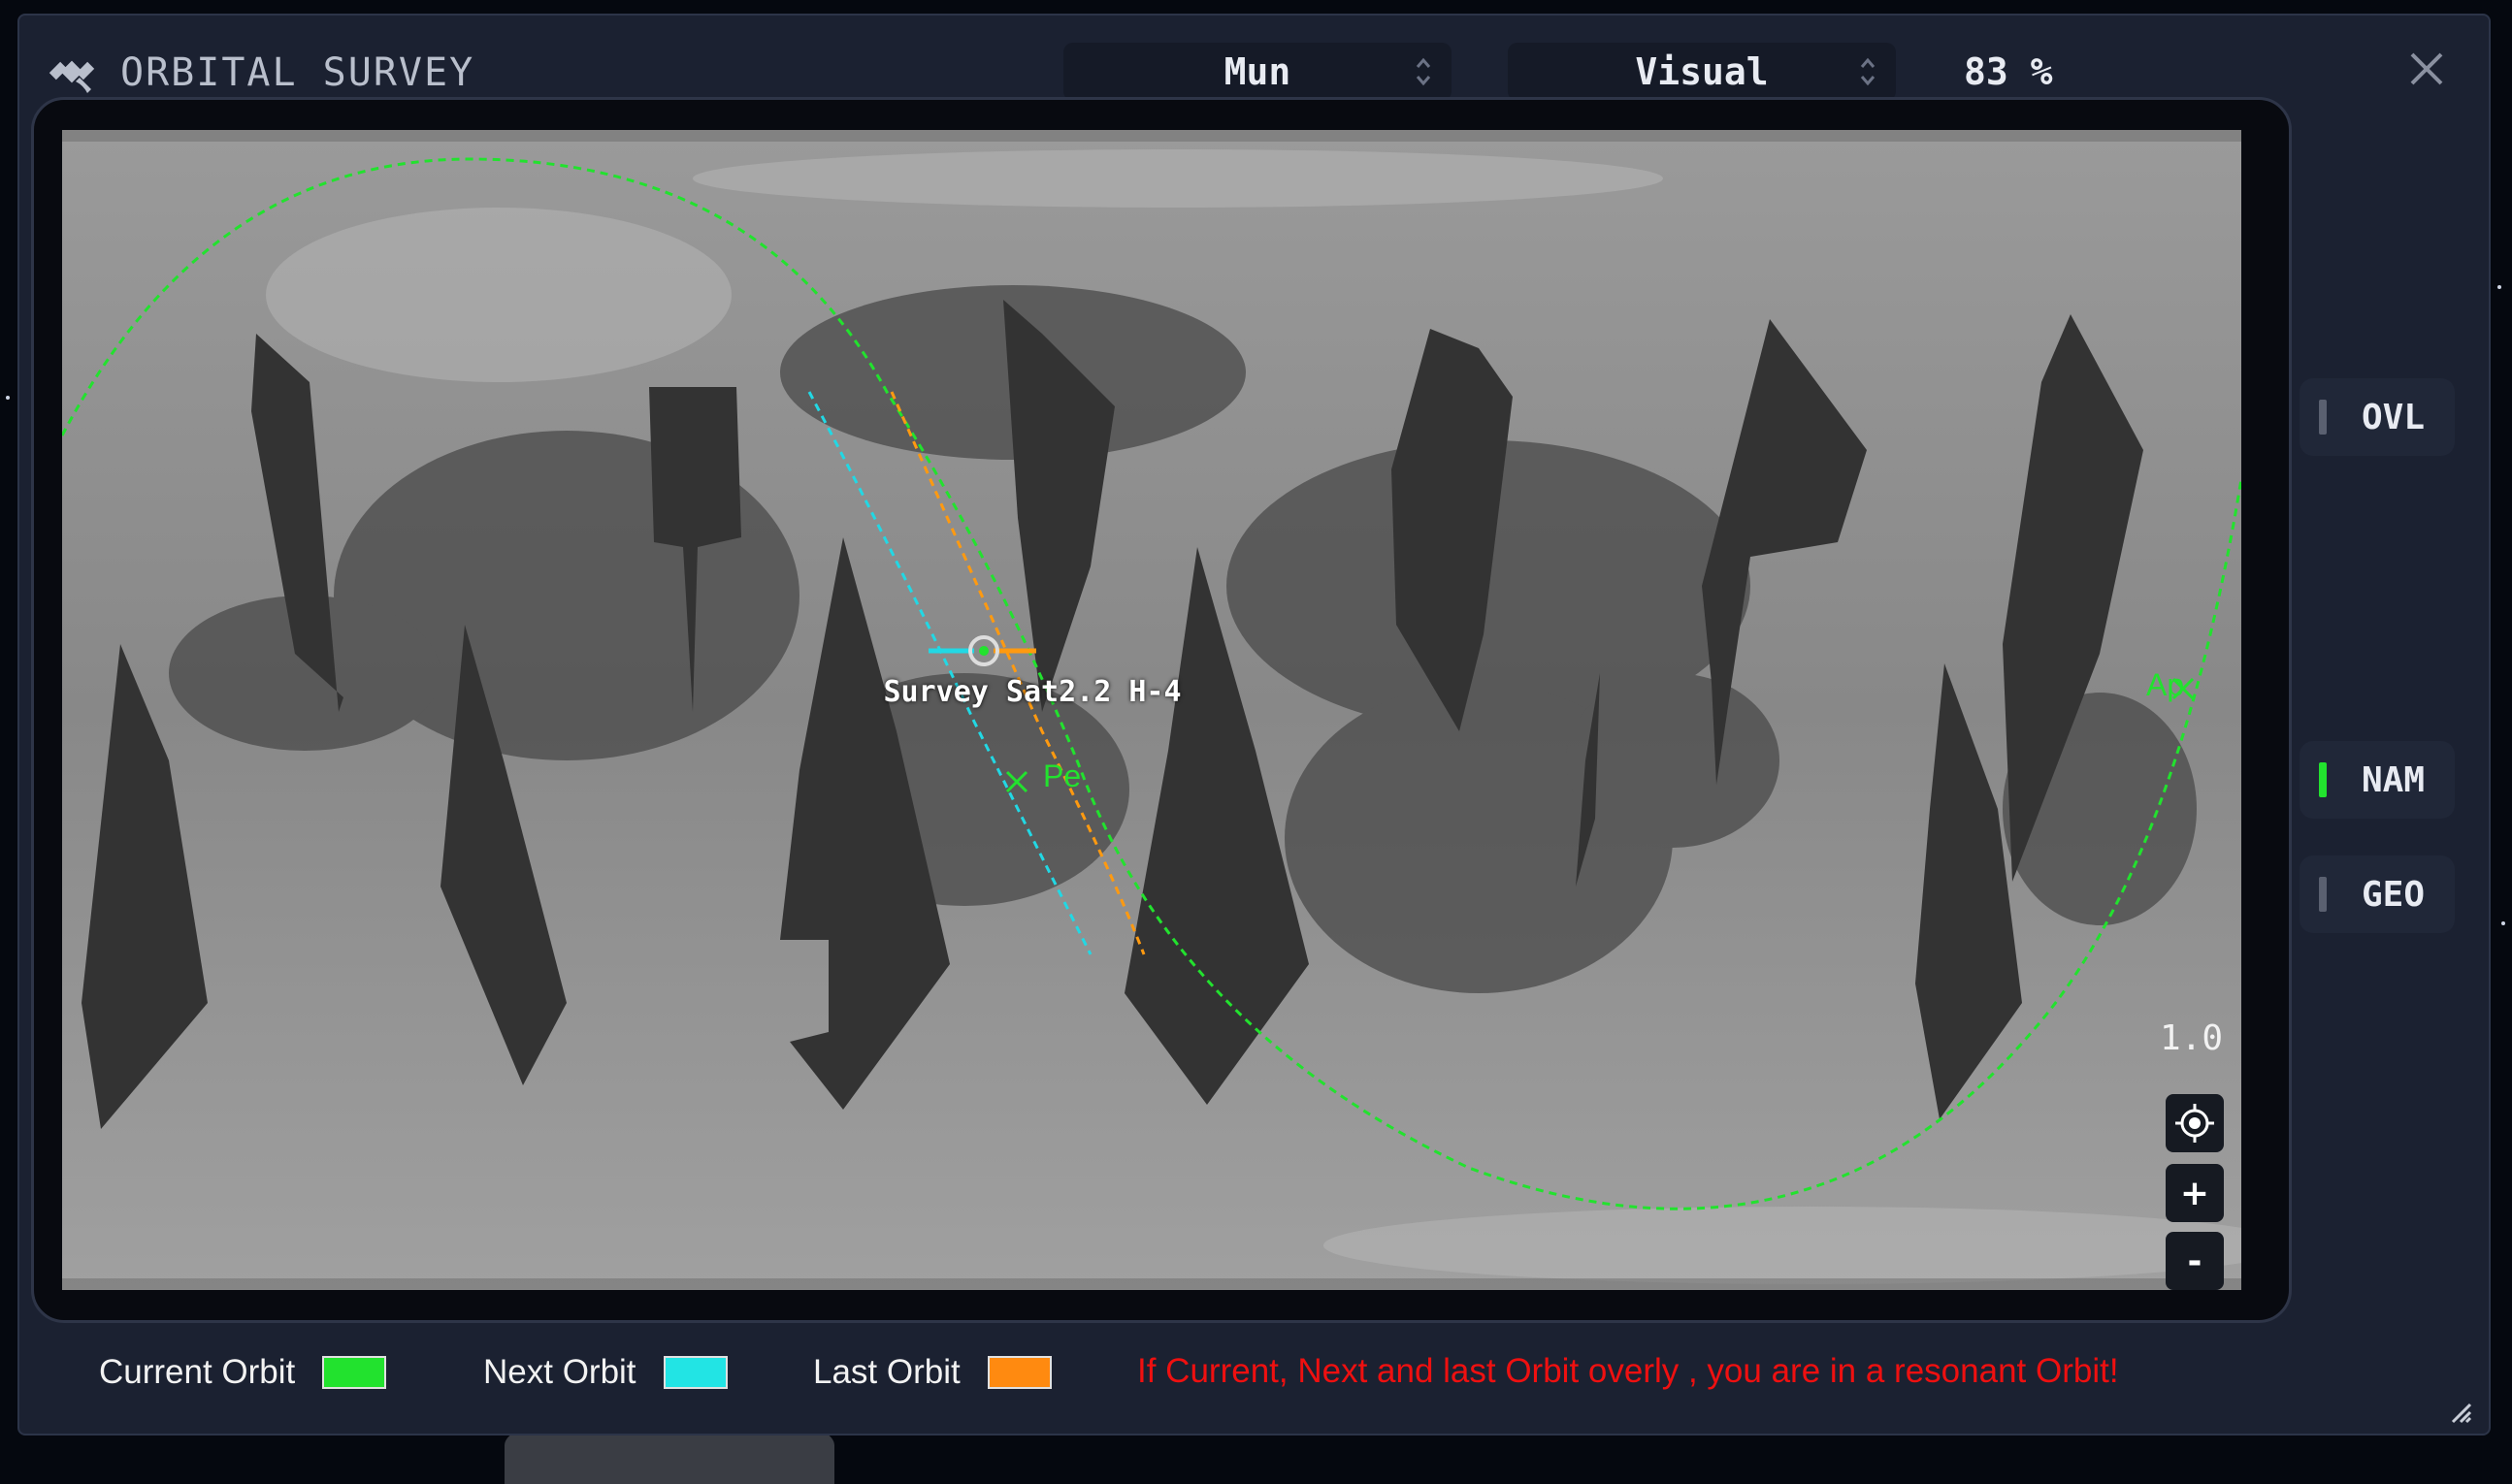 This screenshot has width=2512, height=1484. Describe the element at coordinates (2195, 1261) in the screenshot. I see `zoom-out-button: -` at that location.